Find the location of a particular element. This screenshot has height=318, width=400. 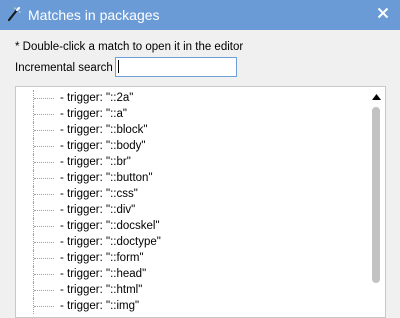

close-icon is located at coordinates (383, 15).